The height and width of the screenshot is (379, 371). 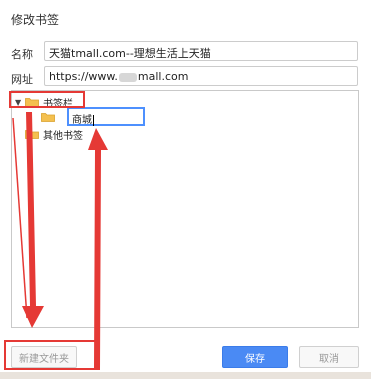 I want to click on bottom-background-strip, so click(x=185, y=375).